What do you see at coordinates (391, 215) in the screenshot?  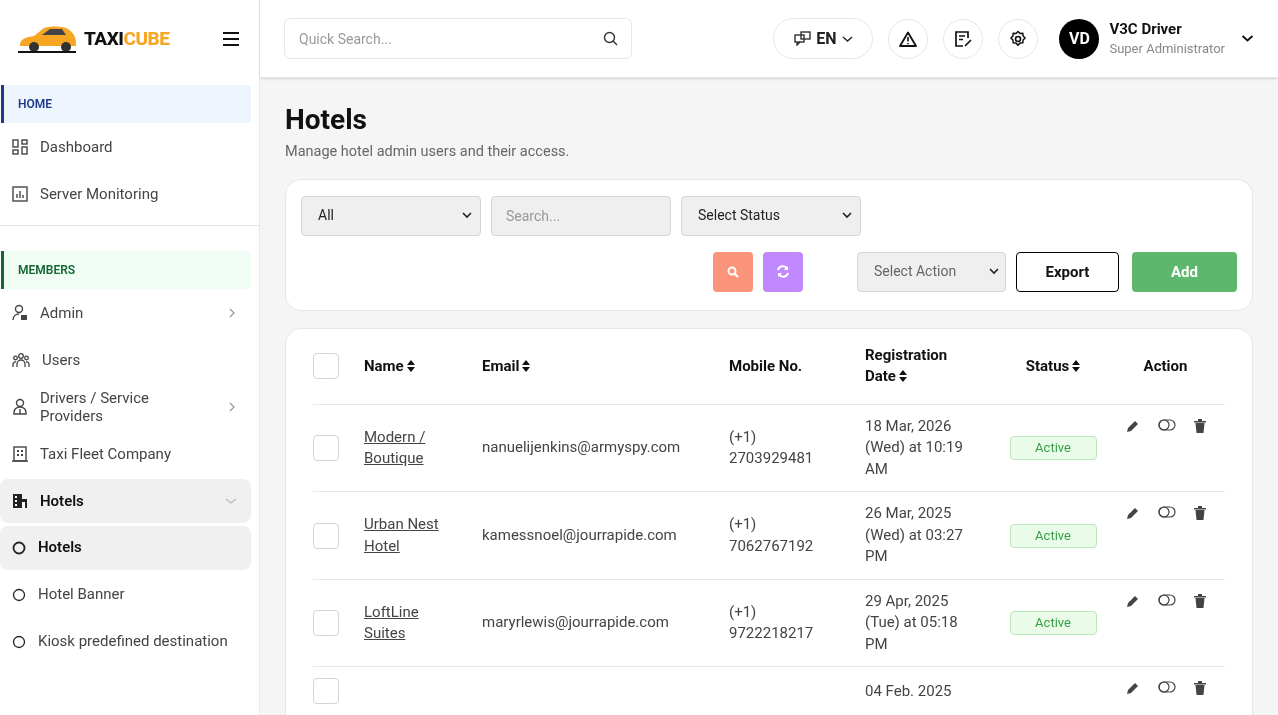 I see `type-select: All` at bounding box center [391, 215].